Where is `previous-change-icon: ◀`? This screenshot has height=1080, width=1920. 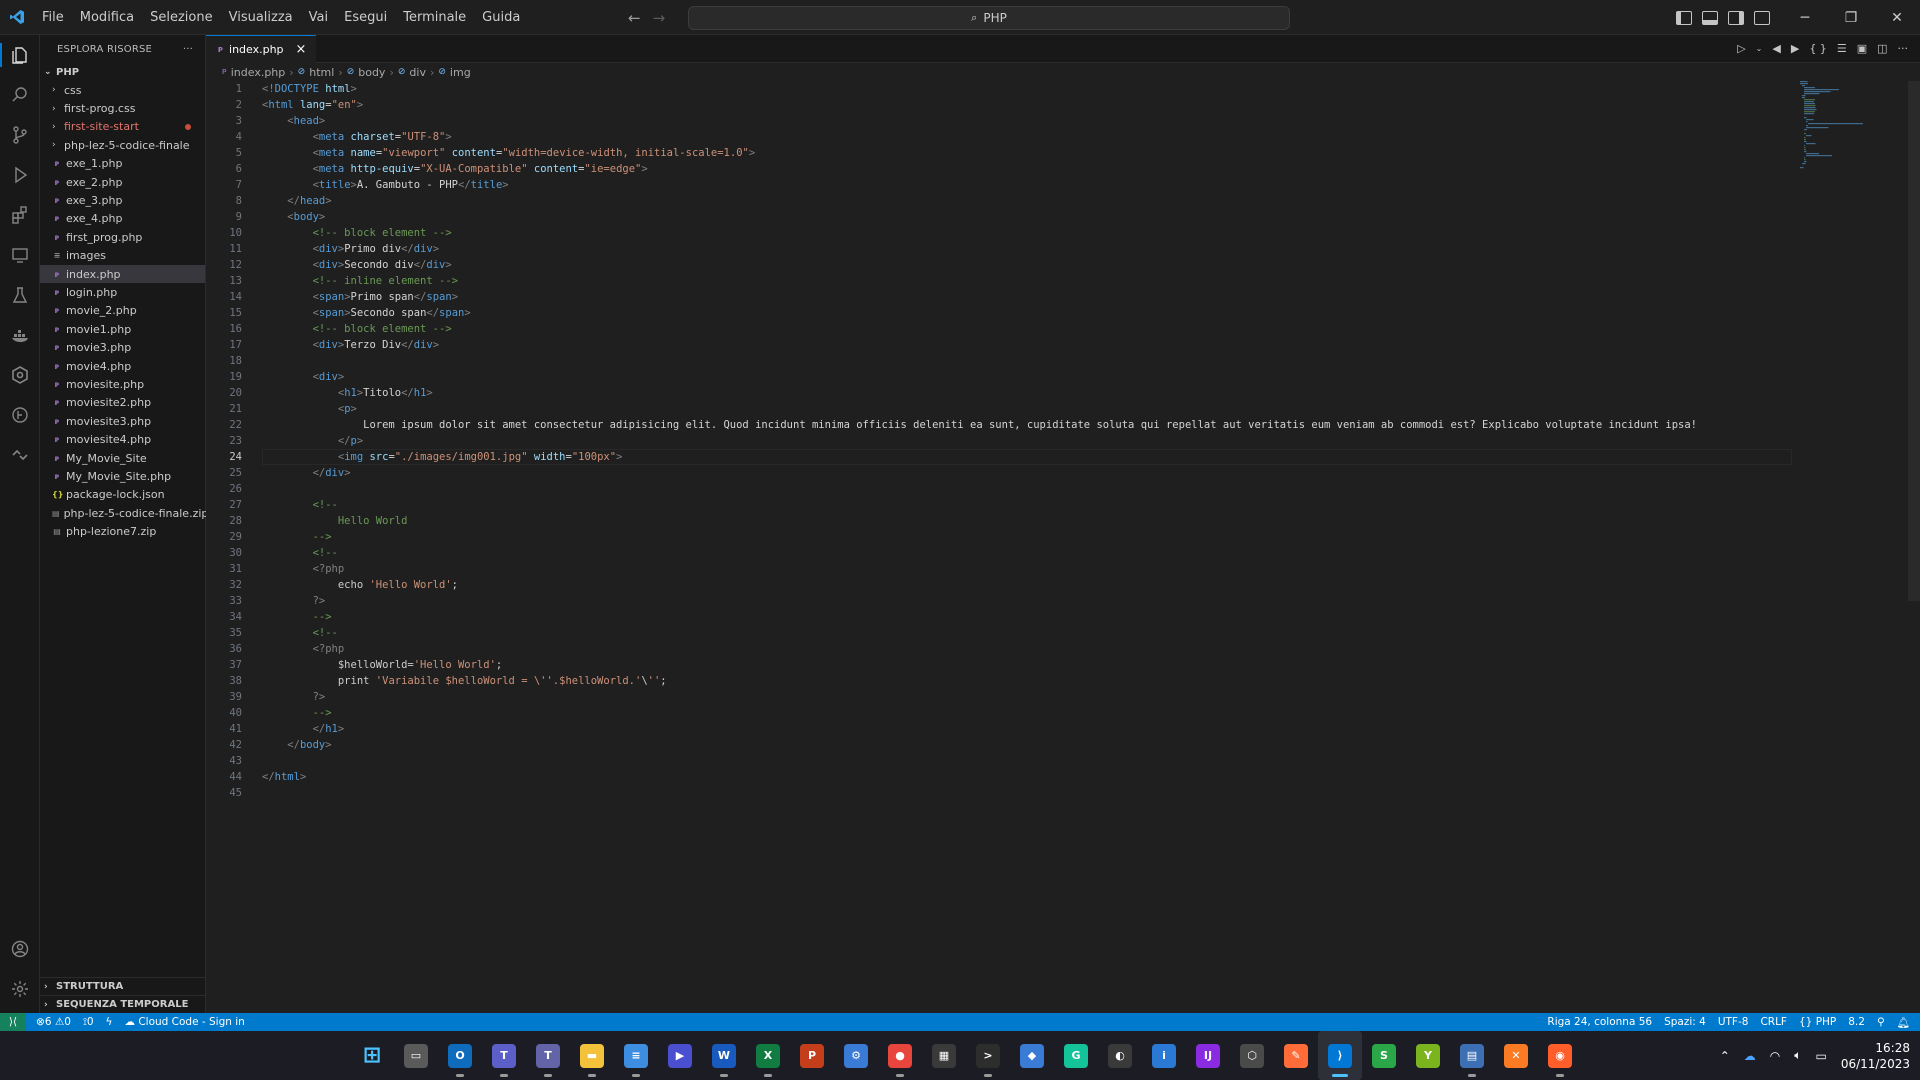 previous-change-icon: ◀ is located at coordinates (1776, 48).